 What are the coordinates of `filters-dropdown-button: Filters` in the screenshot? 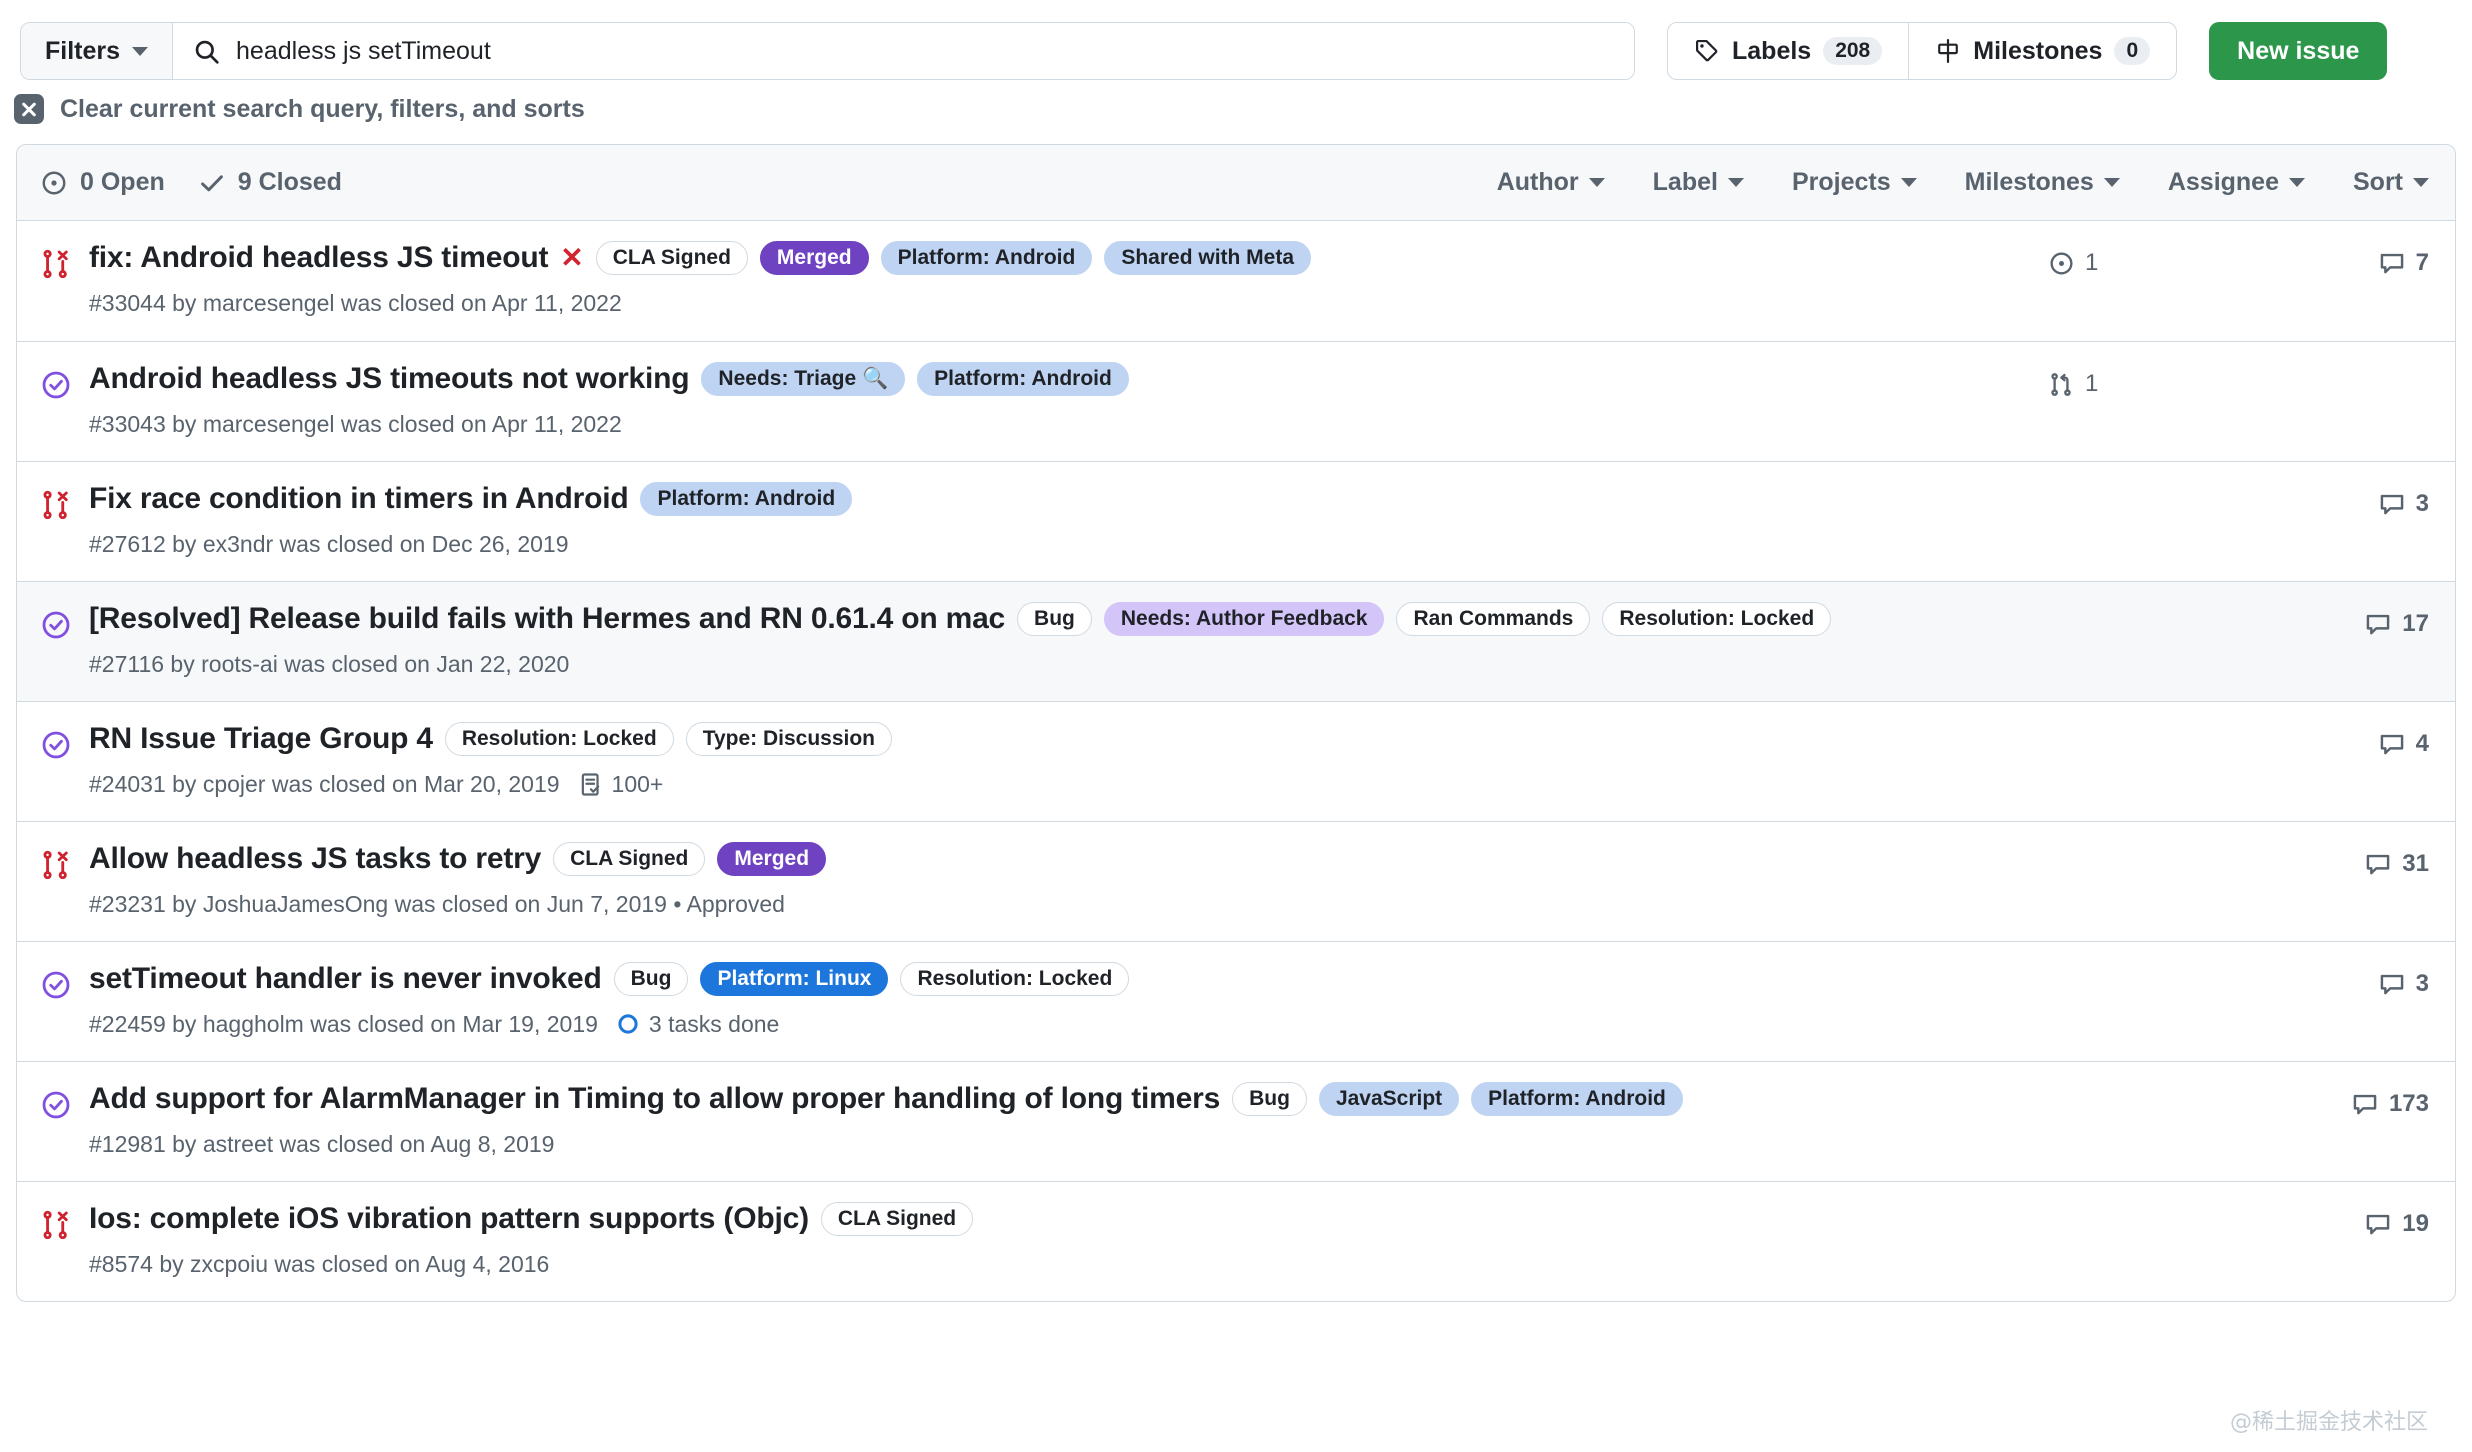 It's located at (97, 51).